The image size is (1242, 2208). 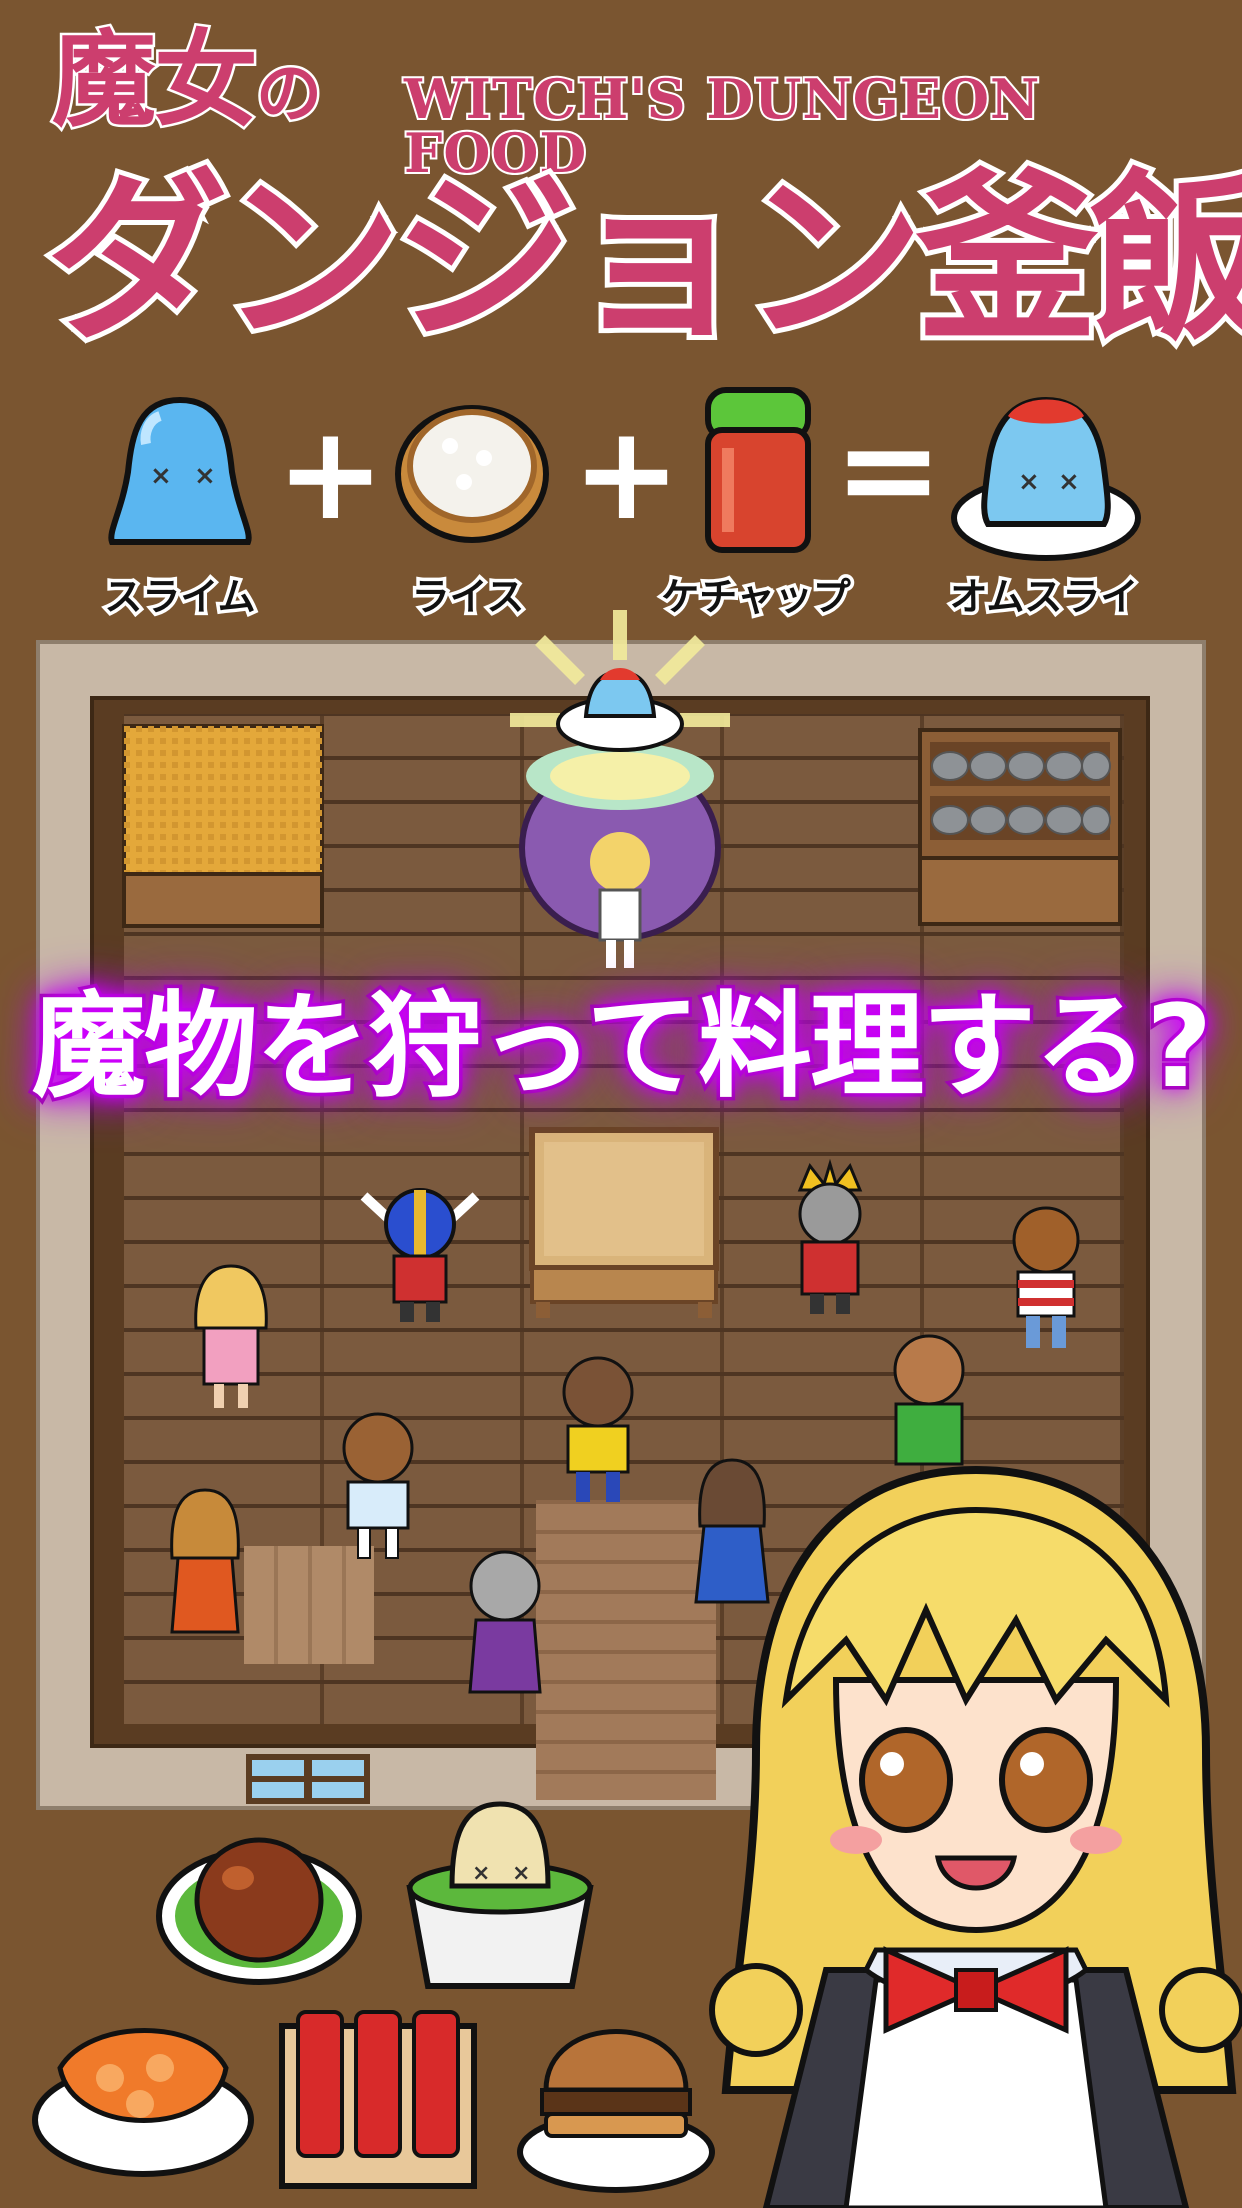 What do you see at coordinates (205, 1561) in the screenshot?
I see `orange-girl` at bounding box center [205, 1561].